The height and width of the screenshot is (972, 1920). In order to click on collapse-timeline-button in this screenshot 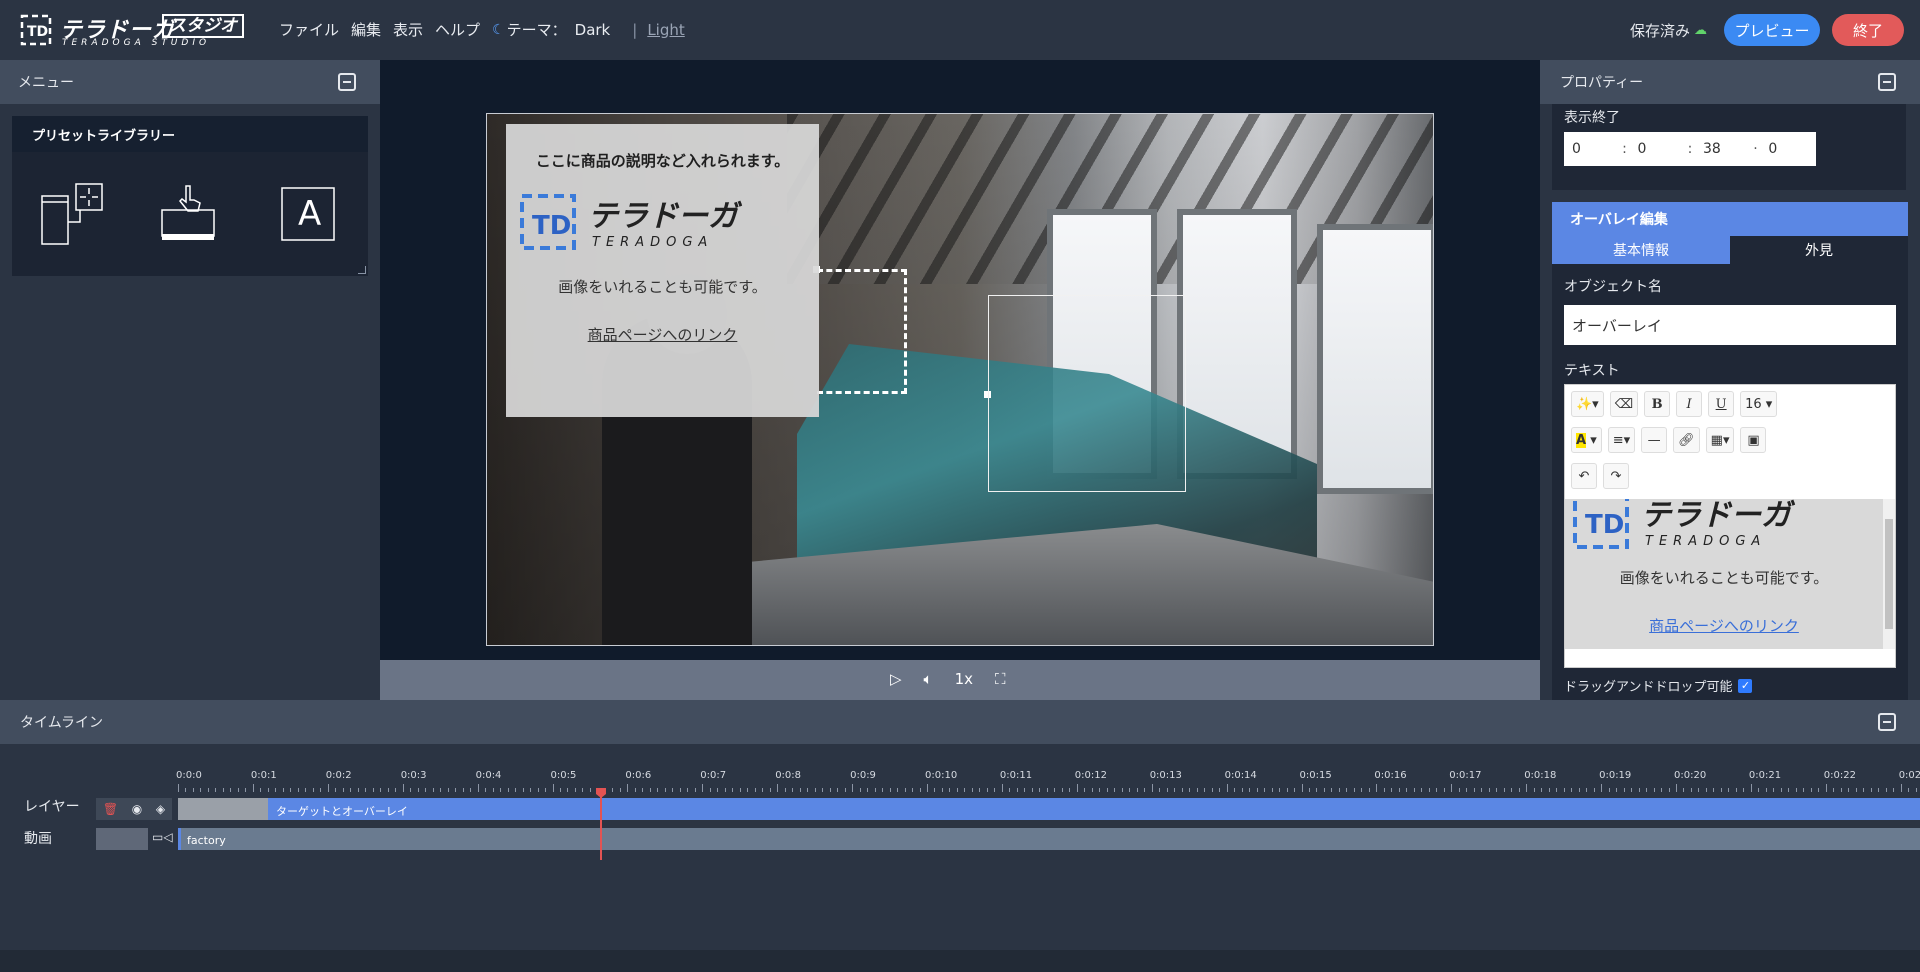, I will do `click(1887, 722)`.